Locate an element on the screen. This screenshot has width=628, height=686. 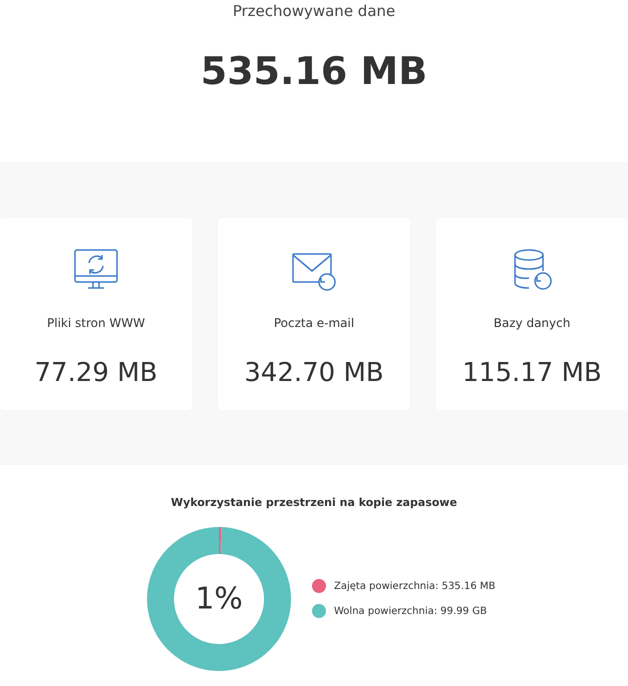
total-value: 535.16 MB is located at coordinates (314, 71).